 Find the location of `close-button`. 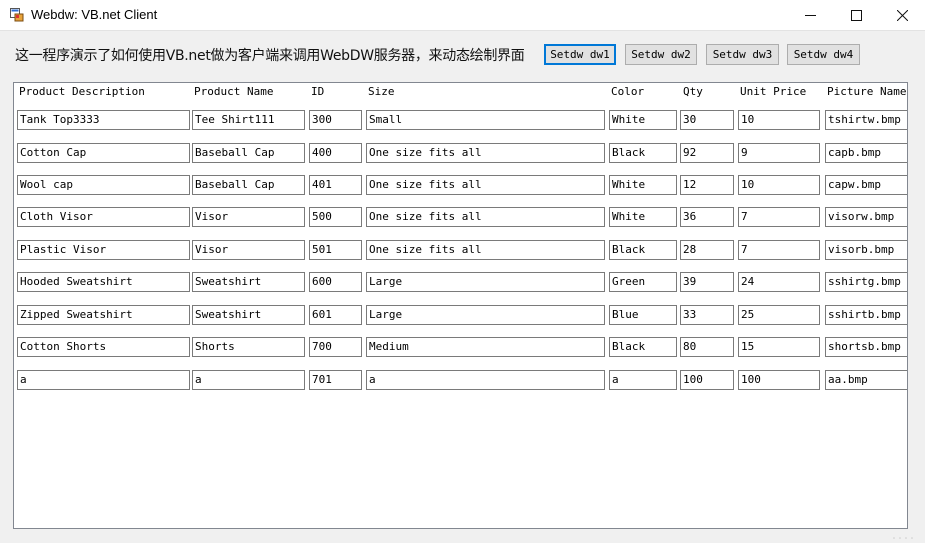

close-button is located at coordinates (902, 15).